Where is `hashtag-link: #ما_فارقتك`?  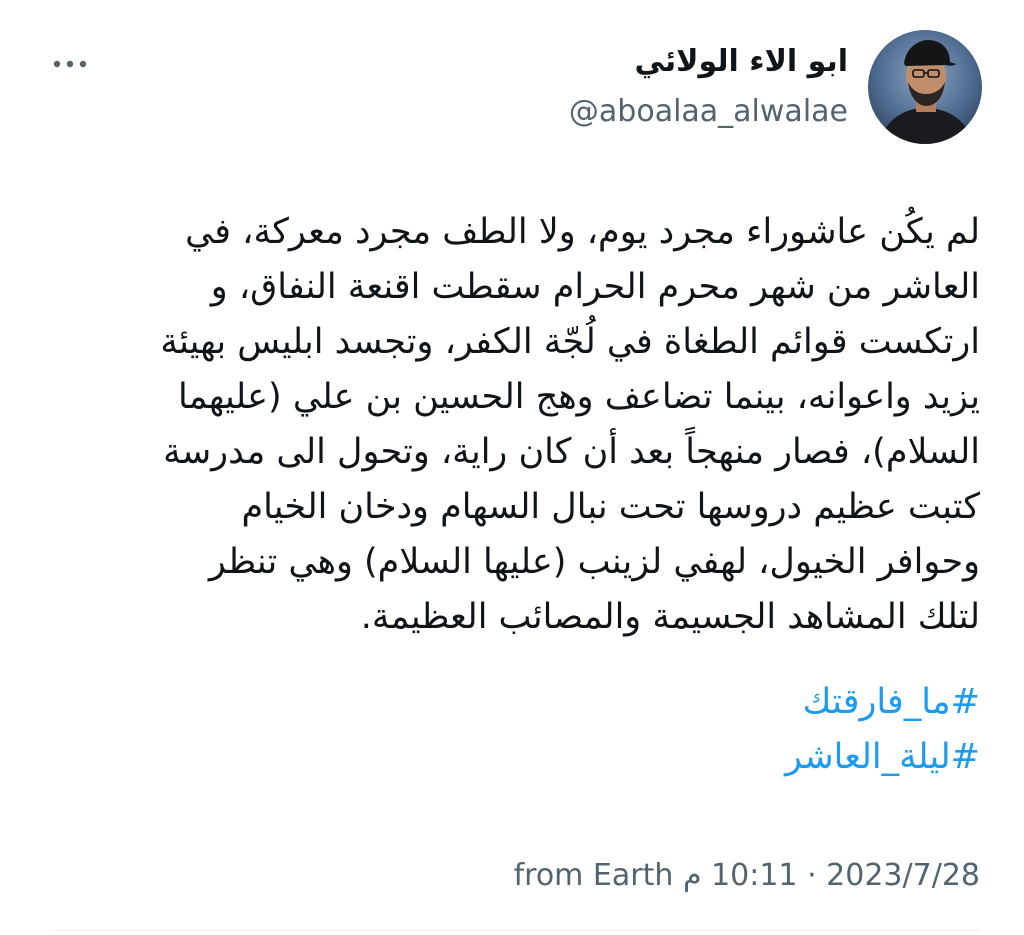
hashtag-link: #ما_فارقتك is located at coordinates (891, 702).